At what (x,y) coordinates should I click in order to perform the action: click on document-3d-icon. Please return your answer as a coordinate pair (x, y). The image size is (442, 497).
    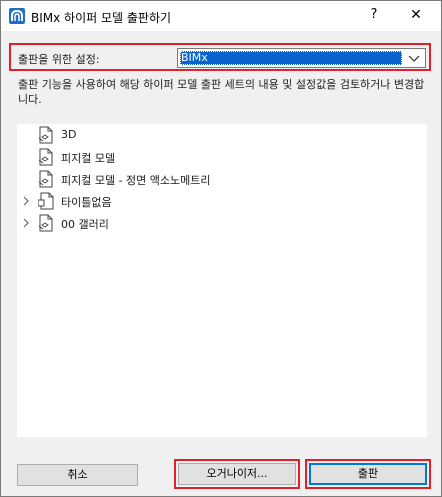
    Looking at the image, I should click on (45, 135).